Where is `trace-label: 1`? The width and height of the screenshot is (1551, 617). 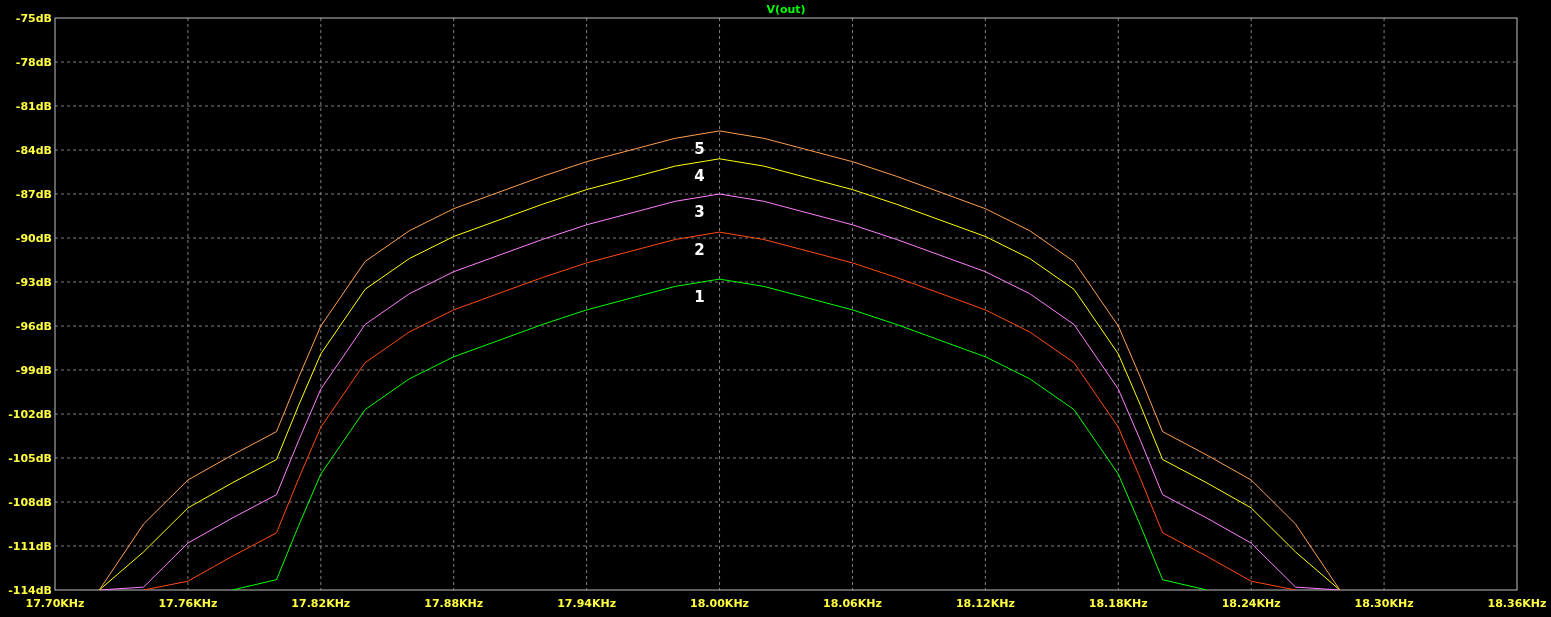 trace-label: 1 is located at coordinates (699, 296).